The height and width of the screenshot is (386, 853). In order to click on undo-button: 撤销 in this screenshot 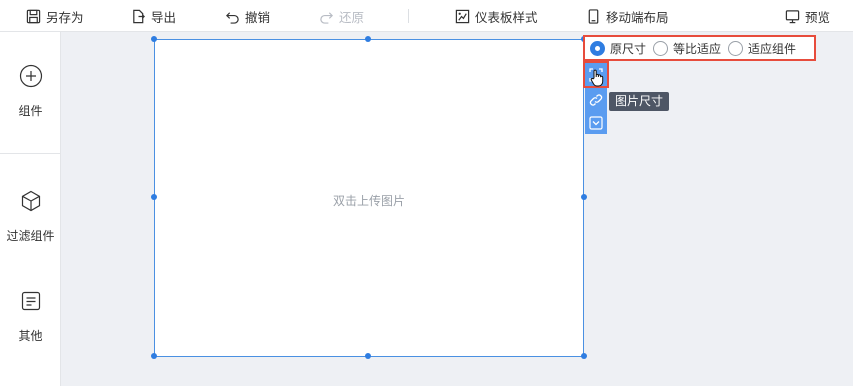, I will do `click(247, 16)`.